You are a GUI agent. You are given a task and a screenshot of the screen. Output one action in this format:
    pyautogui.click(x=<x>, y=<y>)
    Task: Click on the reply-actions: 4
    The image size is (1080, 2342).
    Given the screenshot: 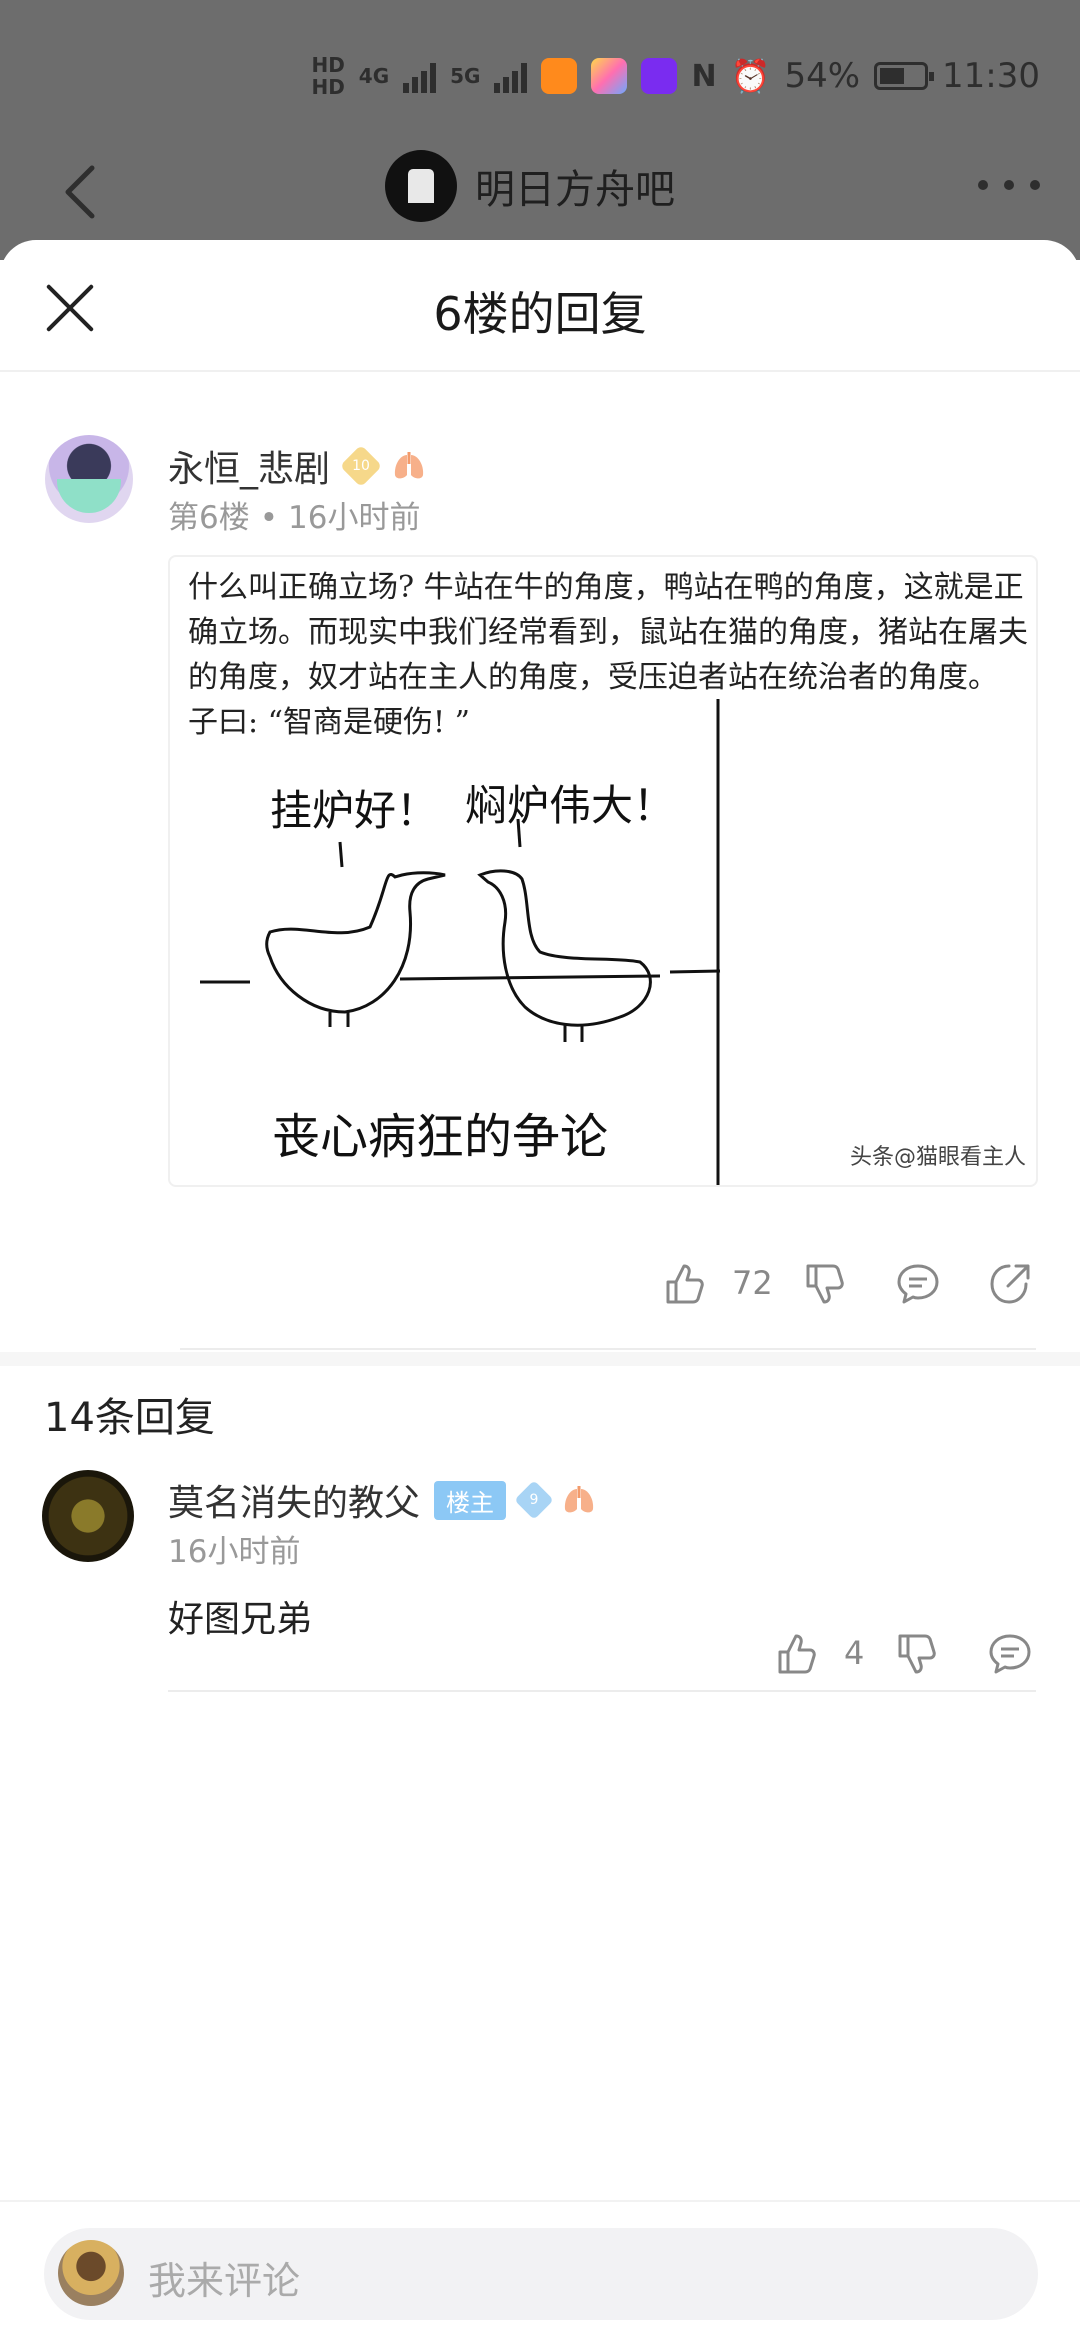 What is the action you would take?
    pyautogui.click(x=540, y=1660)
    